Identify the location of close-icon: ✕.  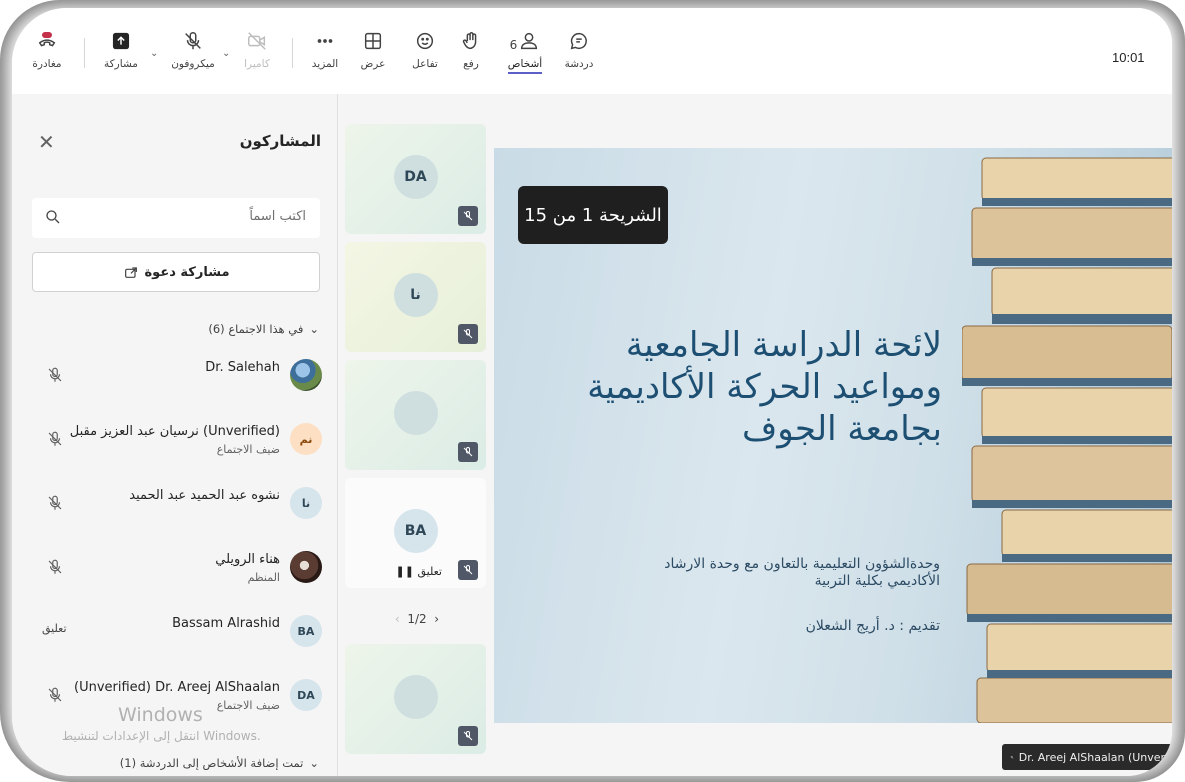
(46, 142).